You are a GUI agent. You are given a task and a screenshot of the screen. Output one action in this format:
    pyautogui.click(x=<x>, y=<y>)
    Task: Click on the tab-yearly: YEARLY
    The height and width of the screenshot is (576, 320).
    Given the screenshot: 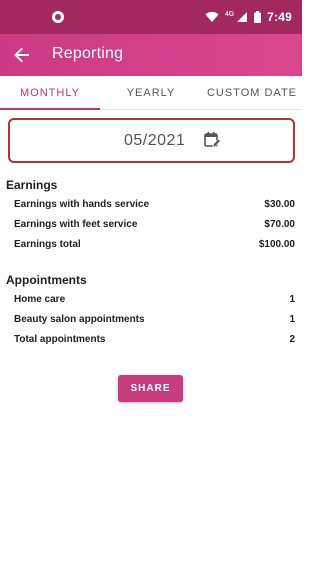 What is the action you would take?
    pyautogui.click(x=151, y=93)
    